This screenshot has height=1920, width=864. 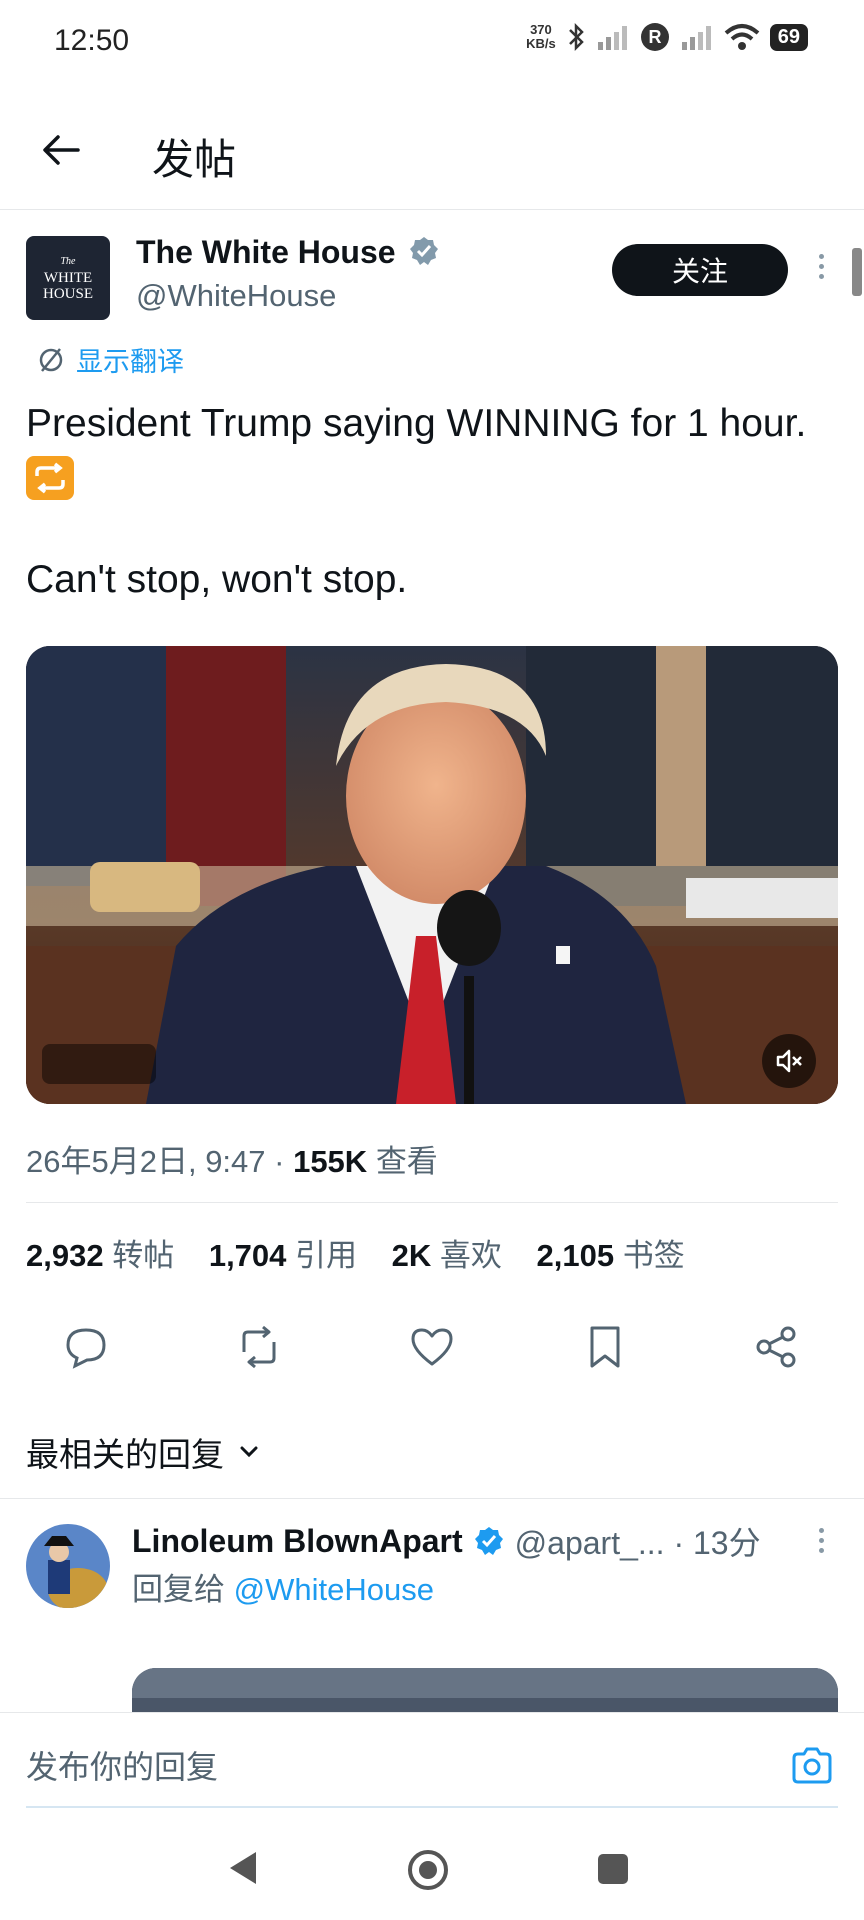 I want to click on network-speed-value: 370, so click(x=541, y=29).